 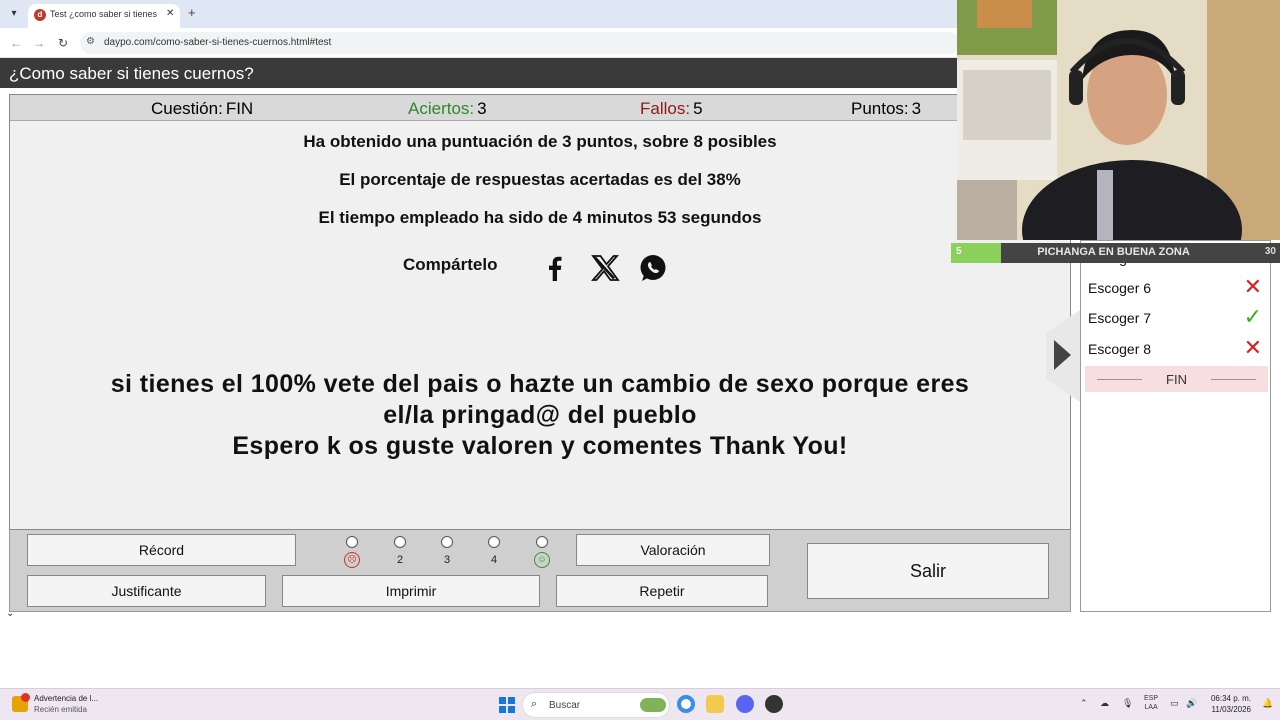 I want to click on page-title: ¿Como saber si tienes cuernos?, so click(x=131, y=73).